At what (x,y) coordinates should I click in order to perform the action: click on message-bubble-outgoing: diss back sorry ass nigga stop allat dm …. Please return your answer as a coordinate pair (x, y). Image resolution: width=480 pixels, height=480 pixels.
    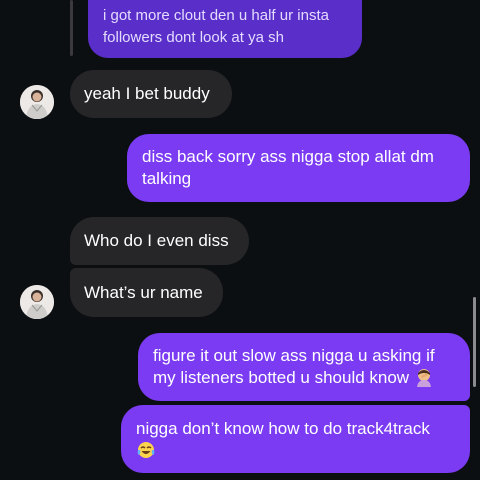
    Looking at the image, I should click on (298, 168).